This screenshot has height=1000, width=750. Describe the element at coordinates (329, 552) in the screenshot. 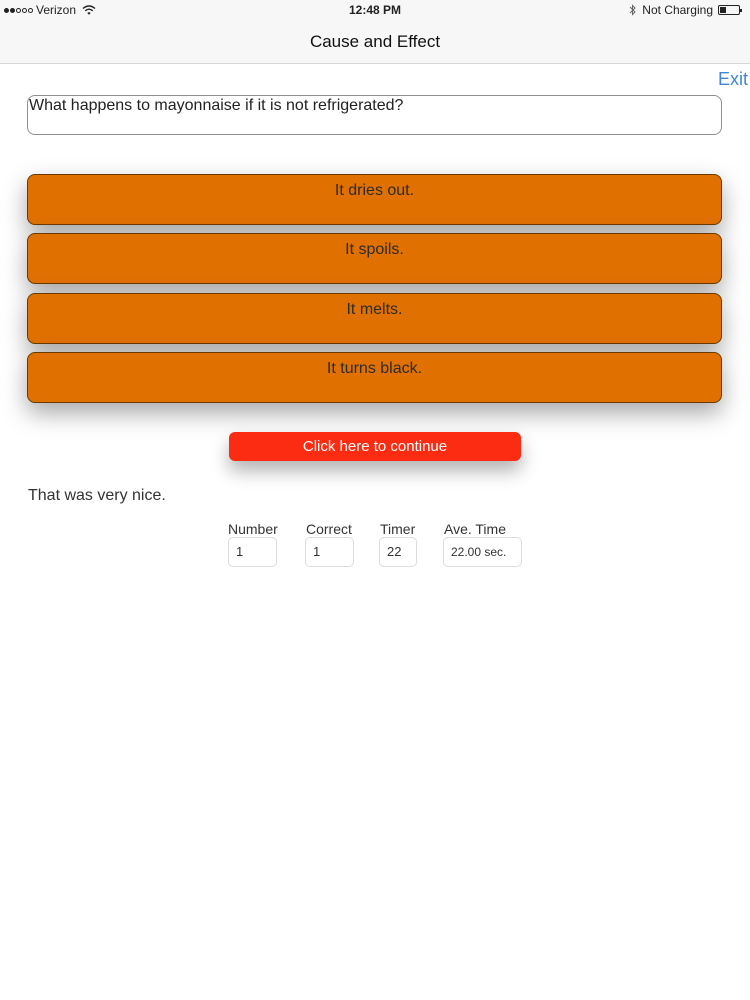

I see `correct-field: 1` at that location.